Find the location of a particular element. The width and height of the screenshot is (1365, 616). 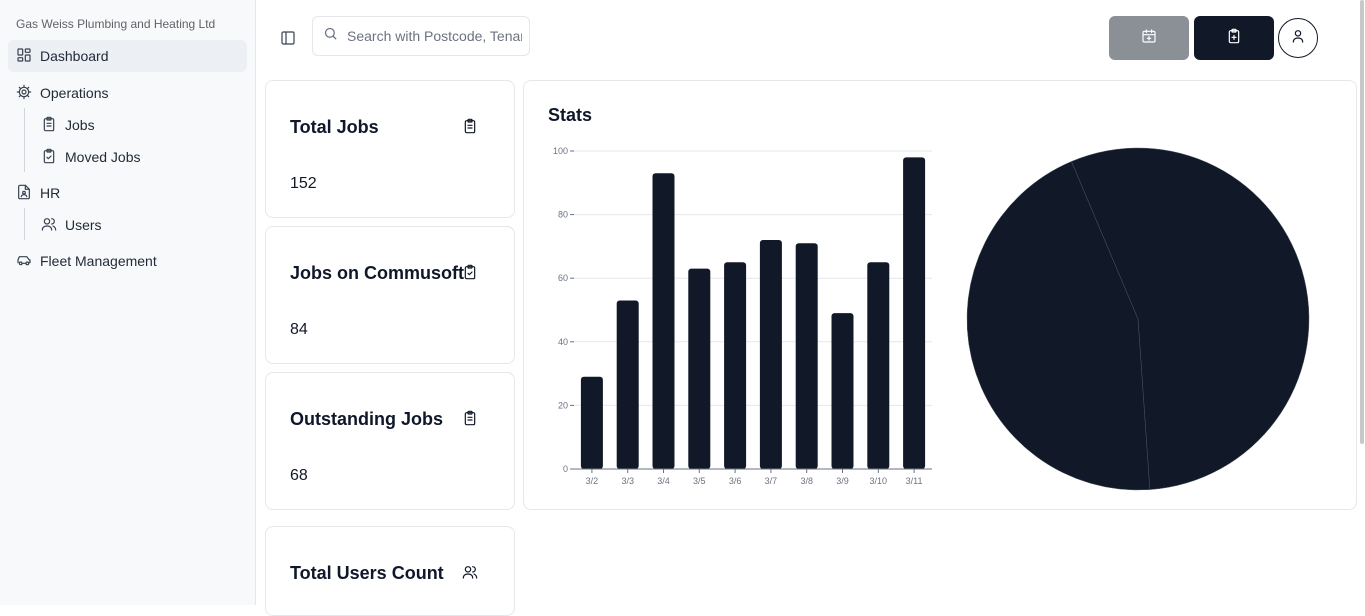

company-name: Gas Weiss Plumbing and Heating Ltd is located at coordinates (116, 24).